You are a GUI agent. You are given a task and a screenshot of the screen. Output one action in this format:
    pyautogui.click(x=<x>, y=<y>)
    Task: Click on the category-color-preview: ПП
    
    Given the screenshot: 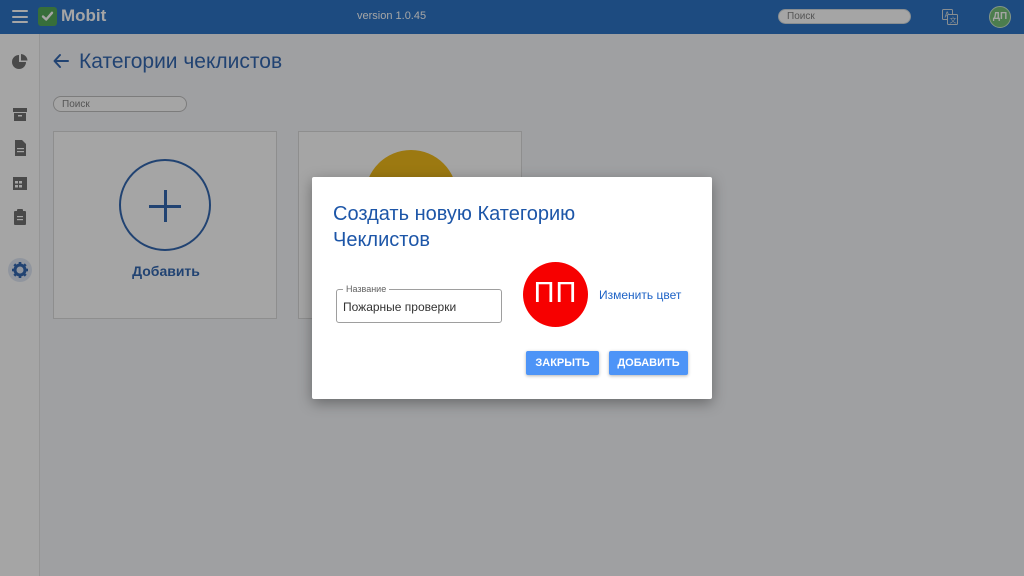 What is the action you would take?
    pyautogui.click(x=555, y=294)
    